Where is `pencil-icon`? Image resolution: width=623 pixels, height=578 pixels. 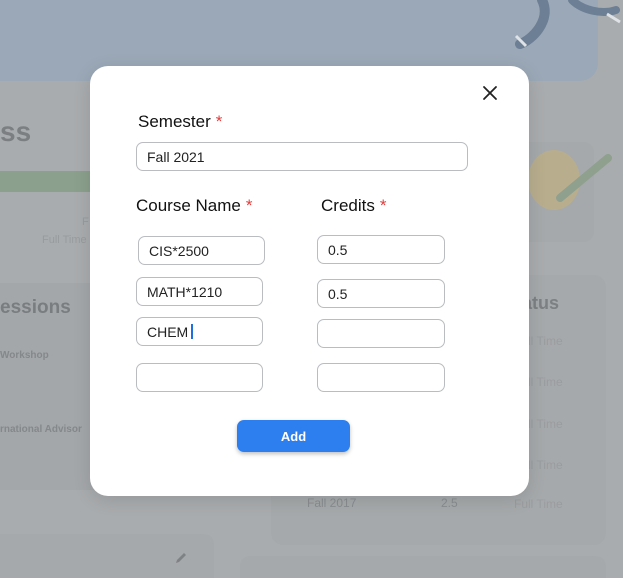
pencil-icon is located at coordinates (181, 558).